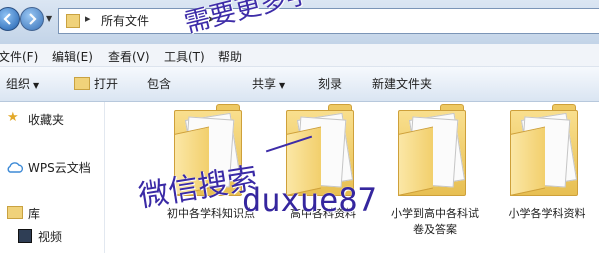 The height and width of the screenshot is (253, 599). I want to click on menu-view: 查看(V), so click(129, 56).